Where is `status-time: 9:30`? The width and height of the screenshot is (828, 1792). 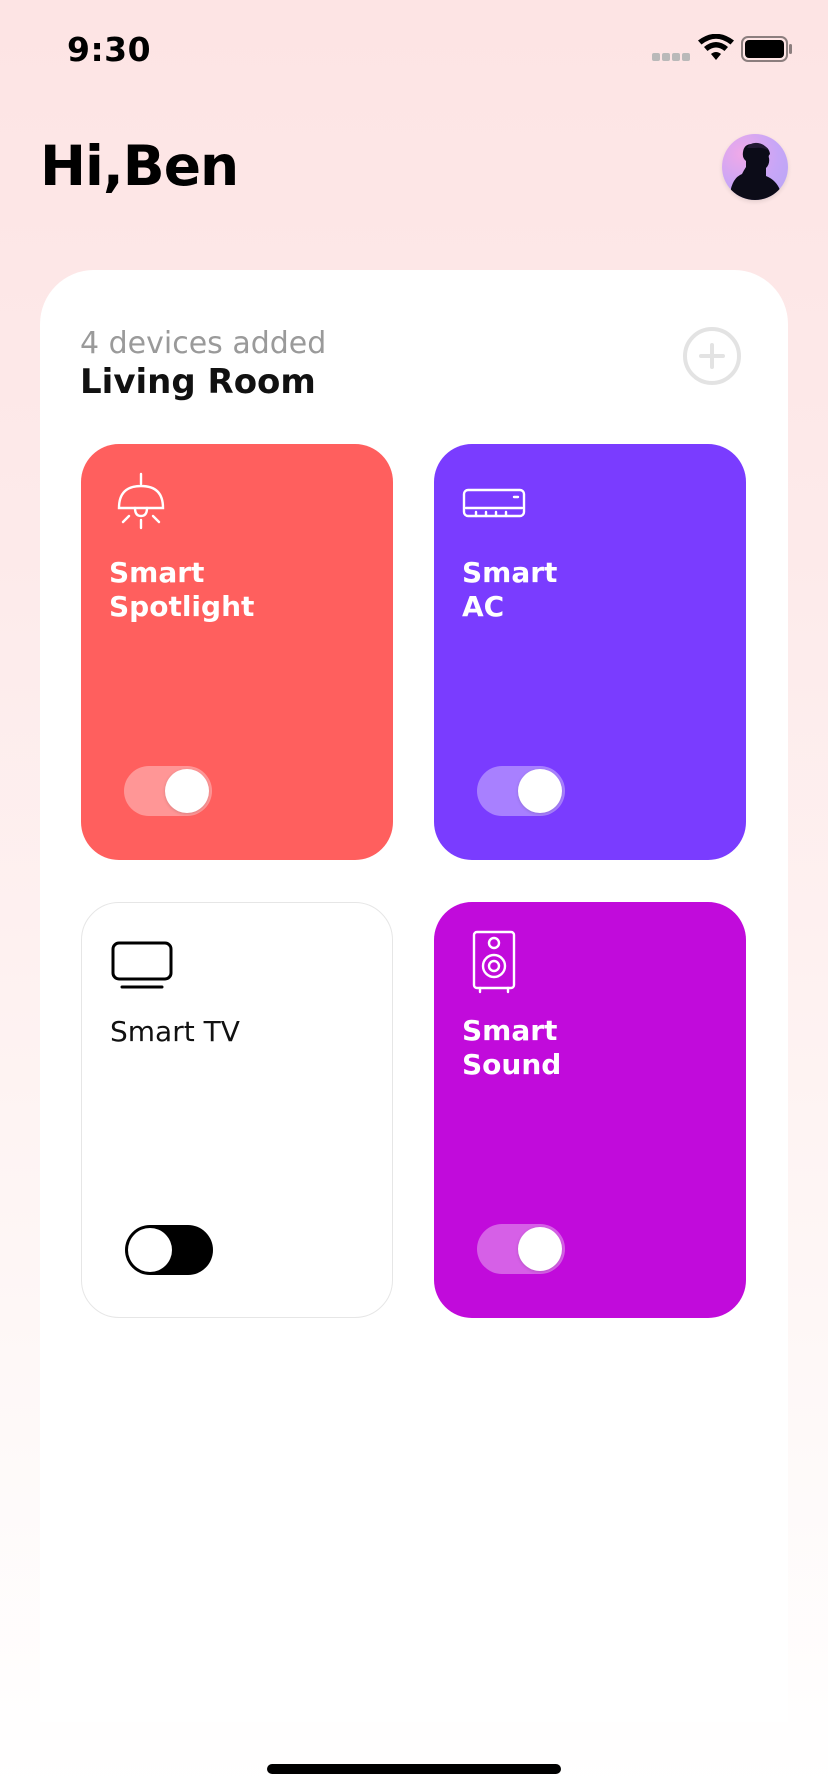 status-time: 9:30 is located at coordinates (109, 49).